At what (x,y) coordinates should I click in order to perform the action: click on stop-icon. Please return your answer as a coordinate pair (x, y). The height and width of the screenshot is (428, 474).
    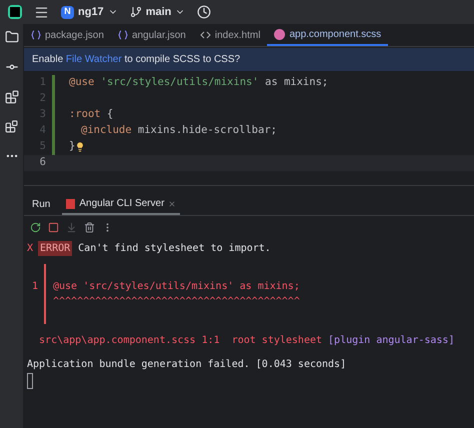
    Looking at the image, I should click on (53, 227).